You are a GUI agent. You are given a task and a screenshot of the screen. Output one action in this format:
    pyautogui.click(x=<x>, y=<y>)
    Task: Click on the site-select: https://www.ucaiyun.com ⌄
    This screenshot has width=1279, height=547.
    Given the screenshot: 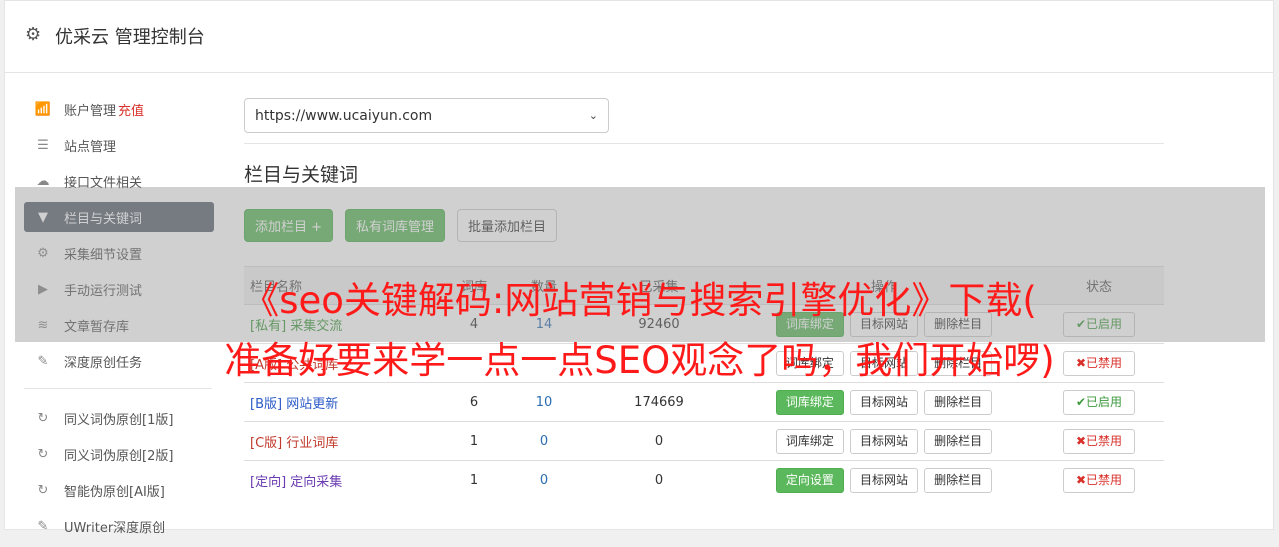 What is the action you would take?
    pyautogui.click(x=426, y=115)
    